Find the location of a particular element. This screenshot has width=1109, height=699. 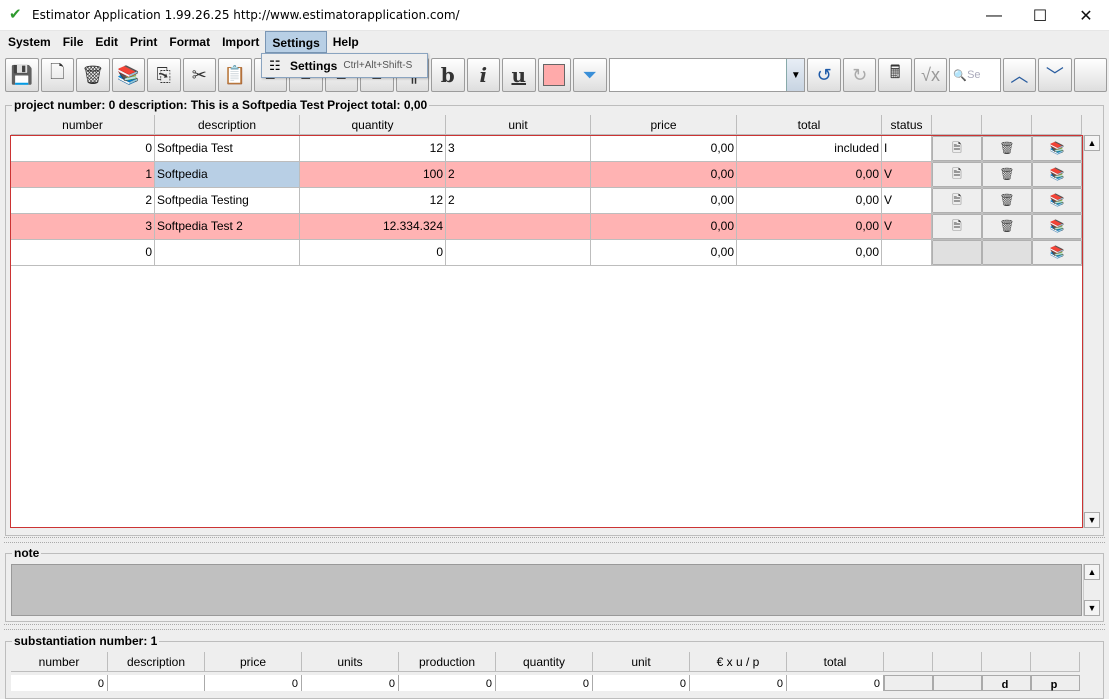

paste-button: 📋 is located at coordinates (235, 75).